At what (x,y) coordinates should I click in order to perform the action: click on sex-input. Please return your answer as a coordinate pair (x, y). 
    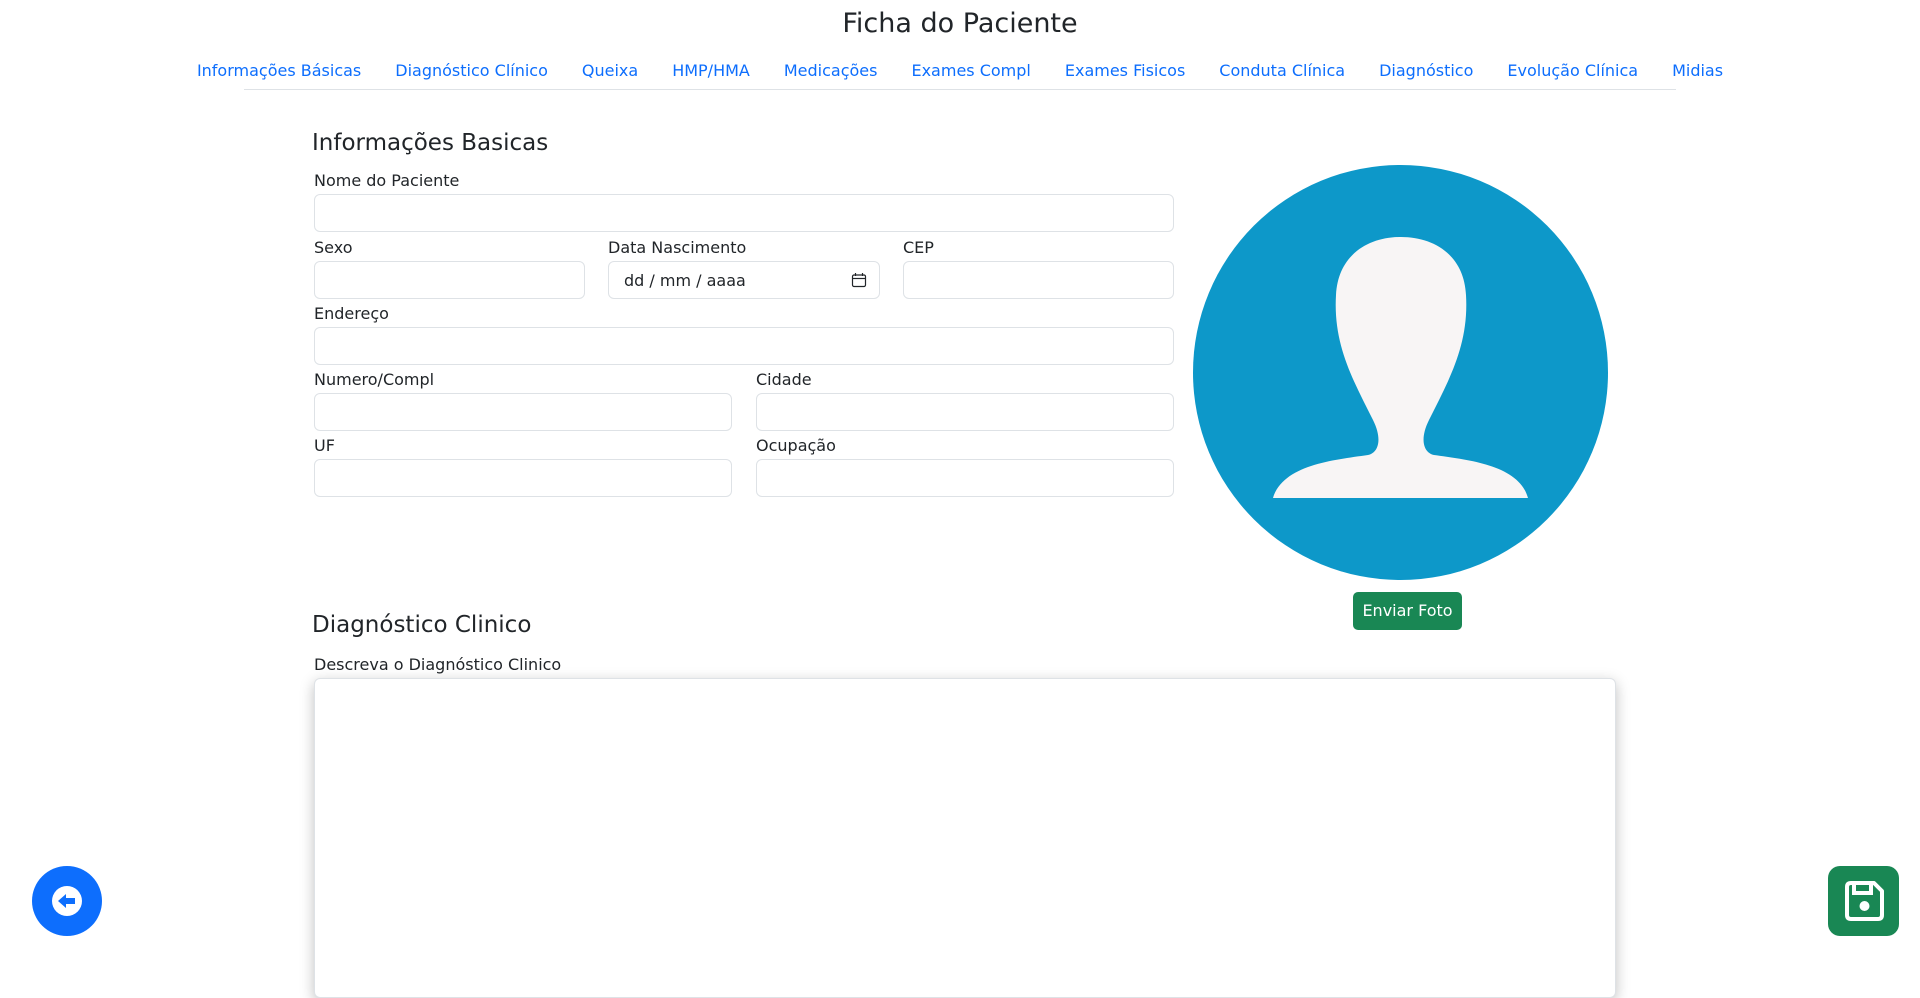
    Looking at the image, I should click on (449, 280).